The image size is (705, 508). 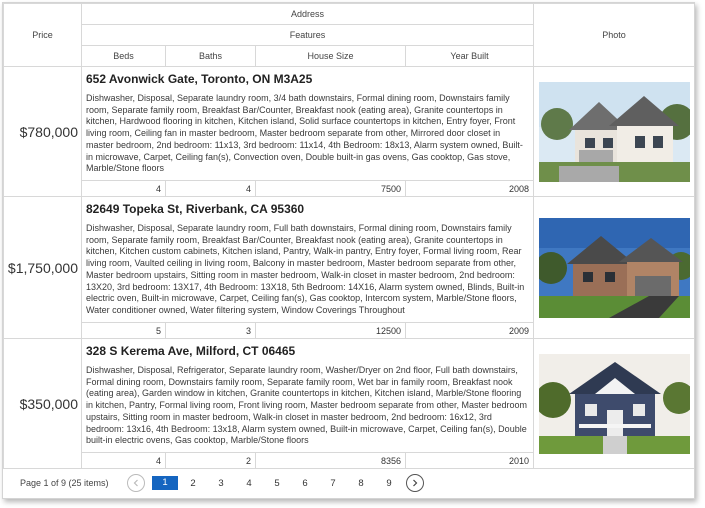 What do you see at coordinates (613, 35) in the screenshot?
I see `col-header-photo: Photo` at bounding box center [613, 35].